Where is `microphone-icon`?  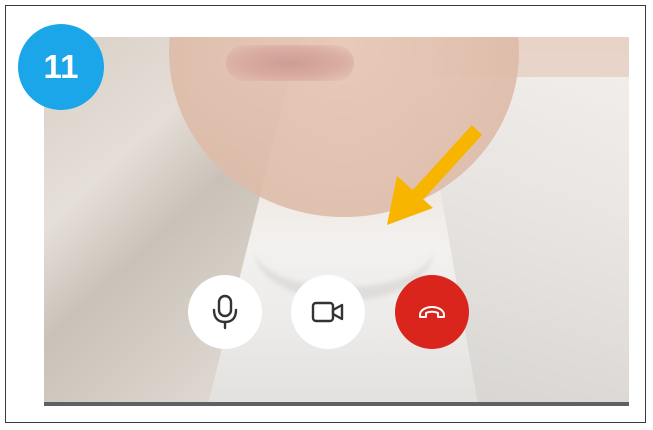 microphone-icon is located at coordinates (225, 312).